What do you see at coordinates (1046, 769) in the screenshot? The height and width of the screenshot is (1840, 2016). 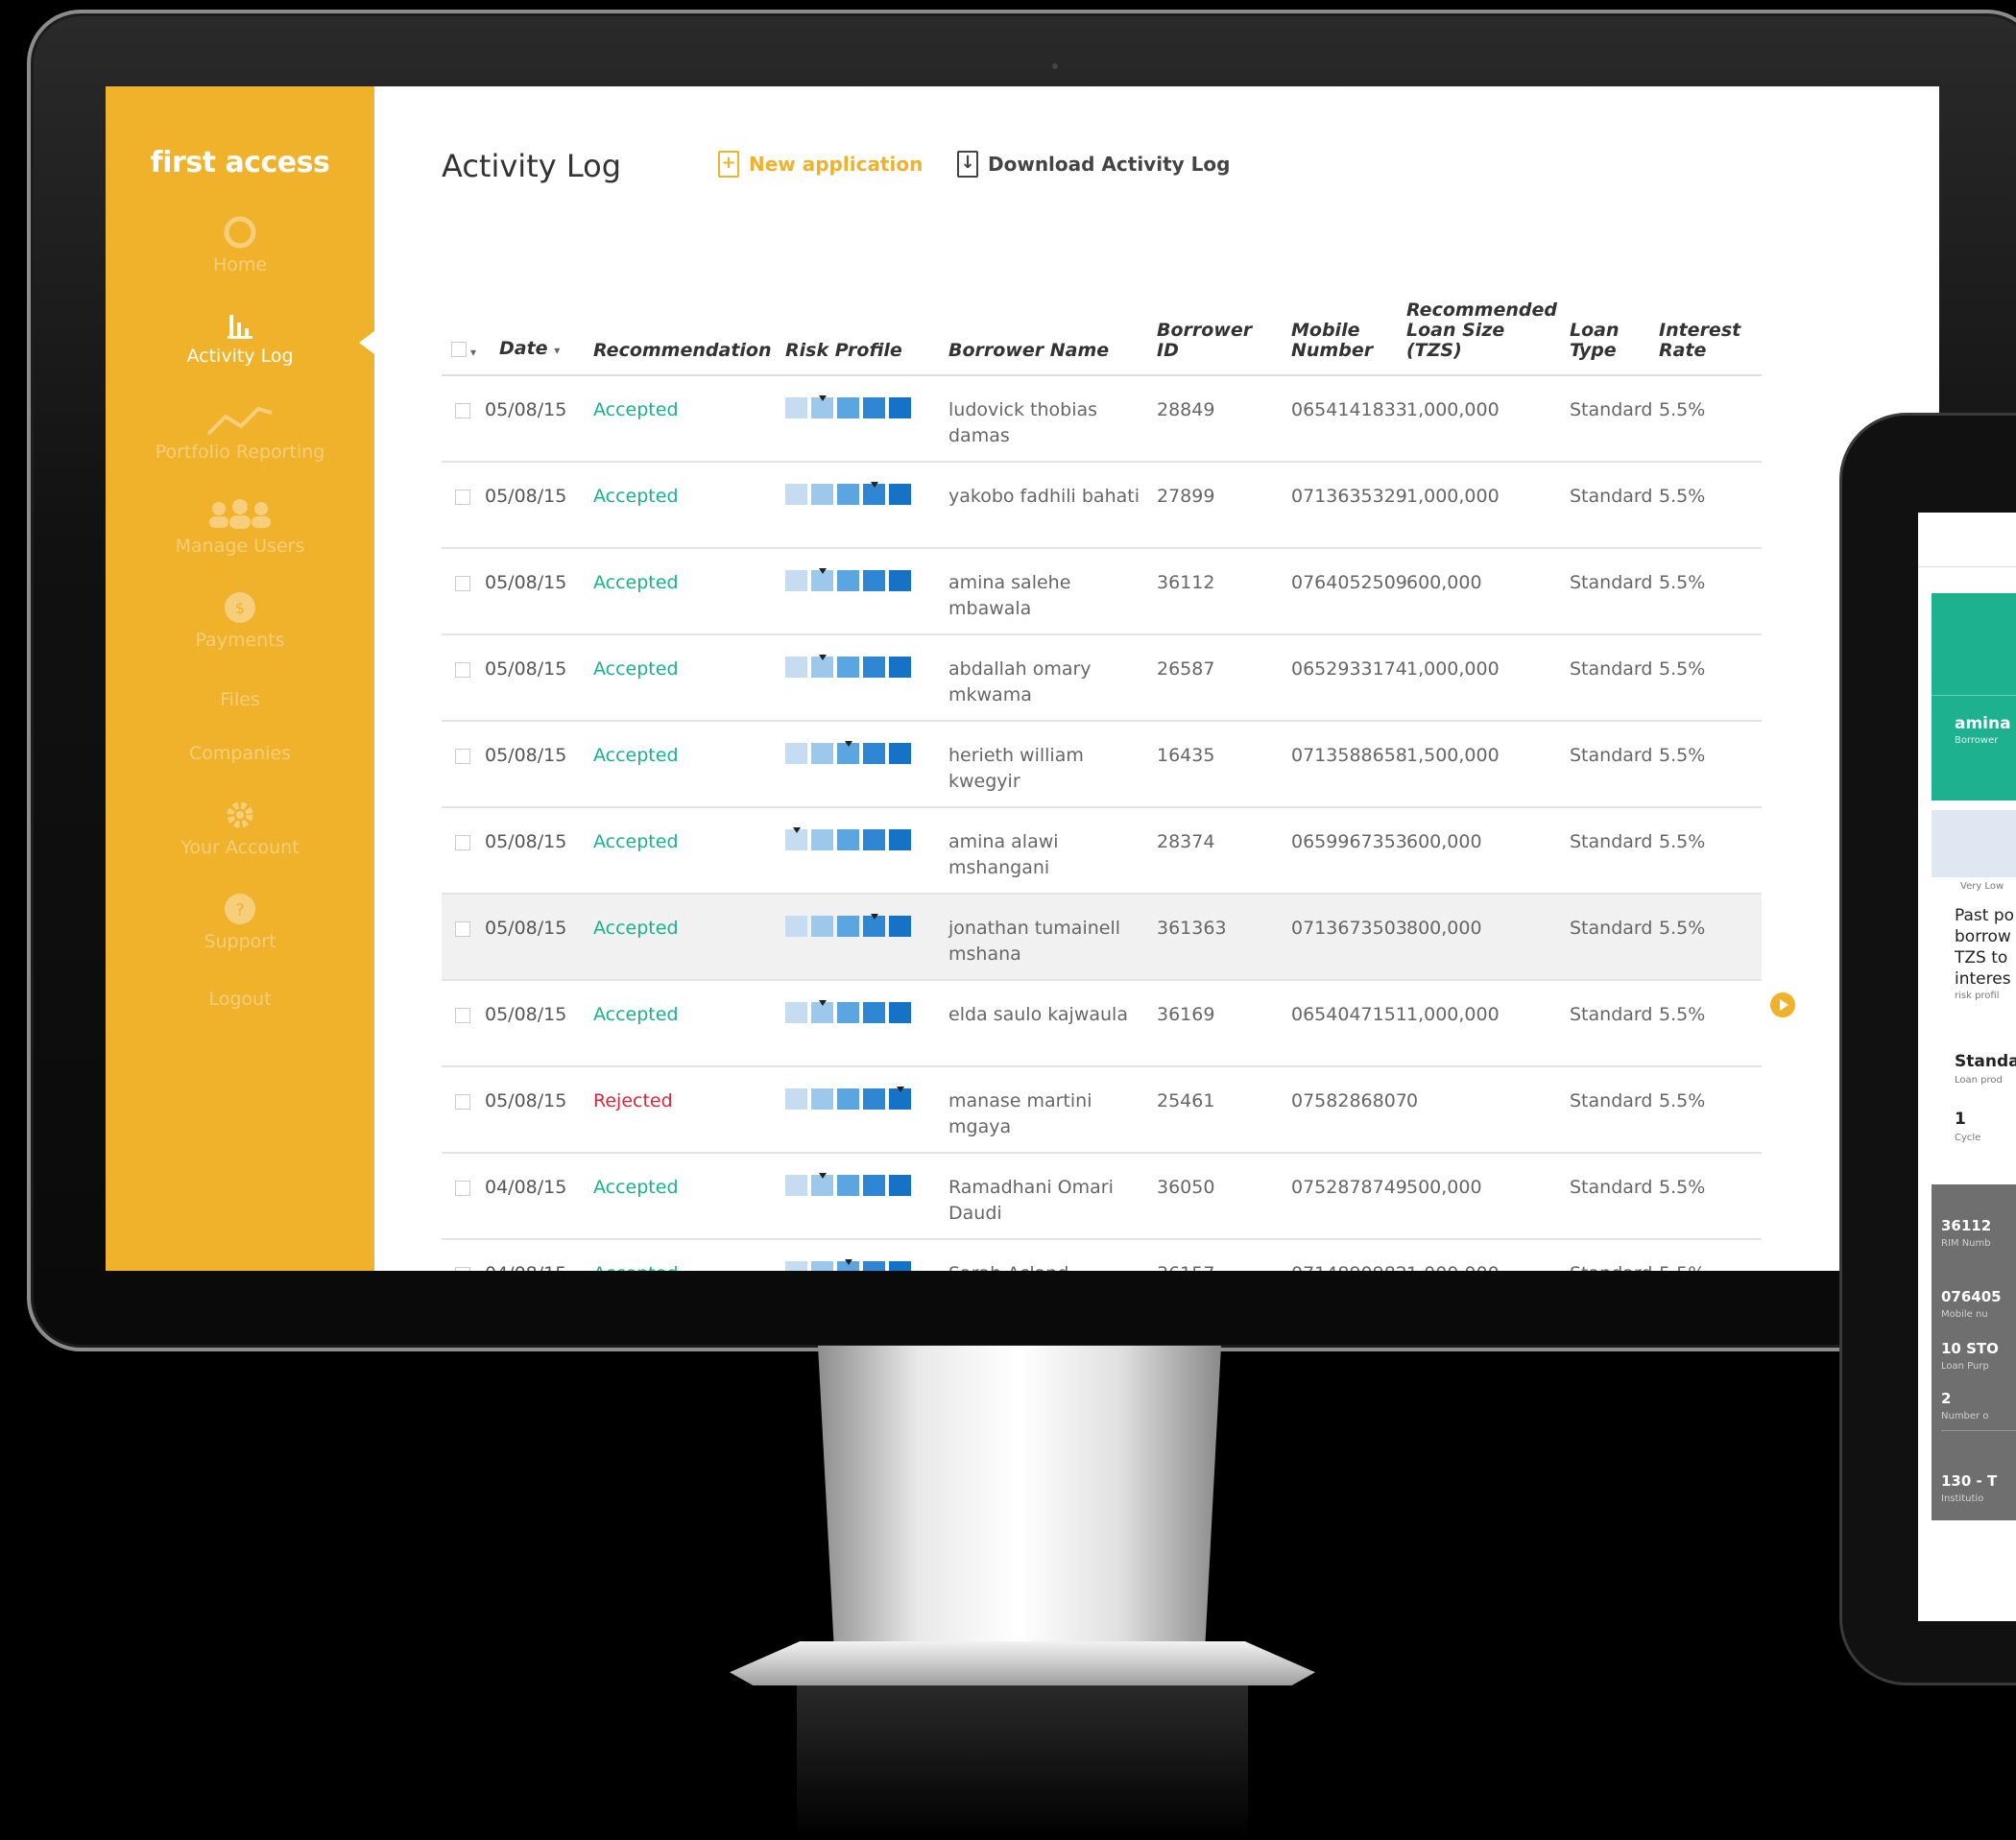 I see `row-borrower-name: herieth william kwegyir` at bounding box center [1046, 769].